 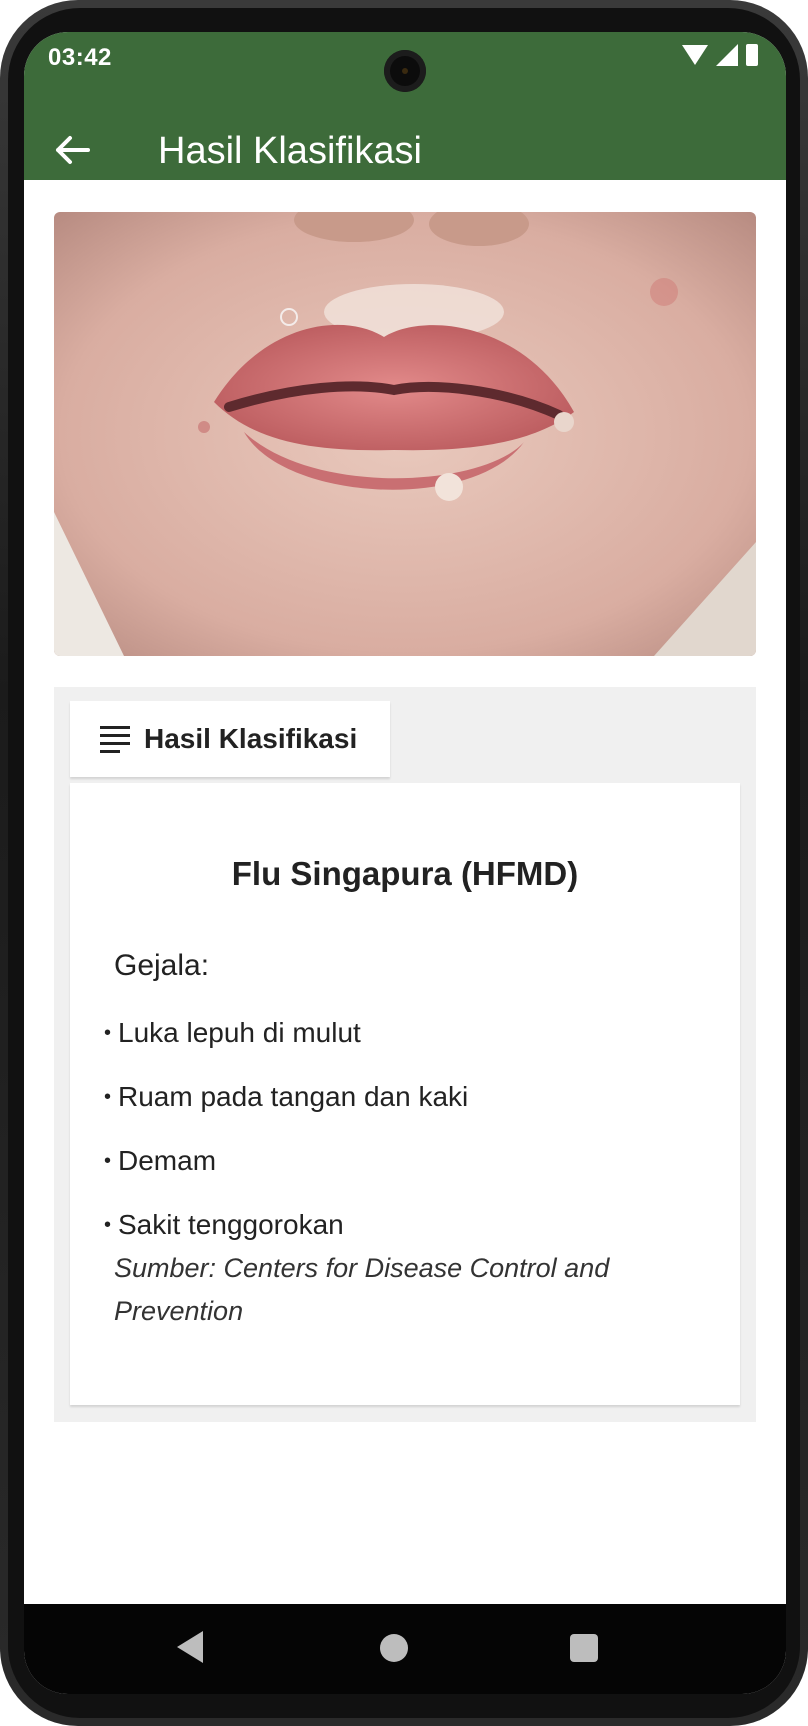 What do you see at coordinates (727, 55) in the screenshot?
I see `cell-signal-icon` at bounding box center [727, 55].